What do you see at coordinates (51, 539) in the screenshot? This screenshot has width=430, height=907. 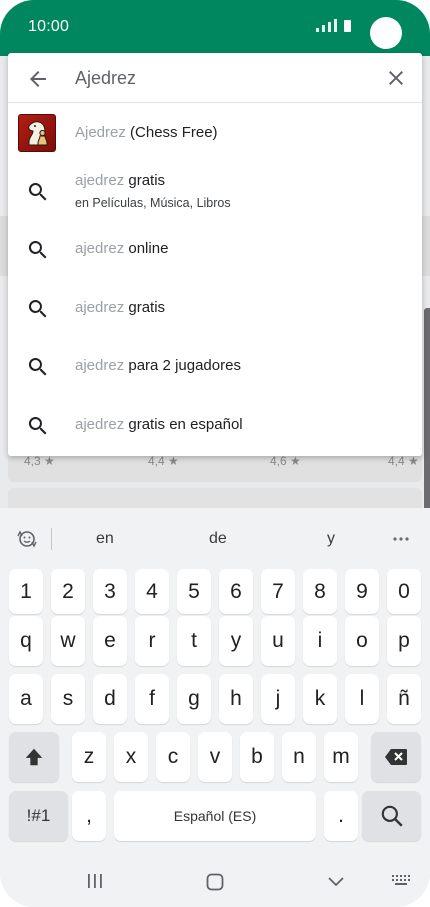 I see `toolbar-divider` at bounding box center [51, 539].